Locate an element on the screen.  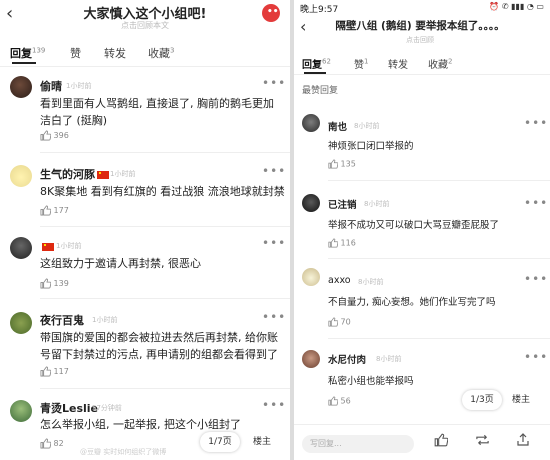
username-text: 生气的河豚 is located at coordinates (67, 174).